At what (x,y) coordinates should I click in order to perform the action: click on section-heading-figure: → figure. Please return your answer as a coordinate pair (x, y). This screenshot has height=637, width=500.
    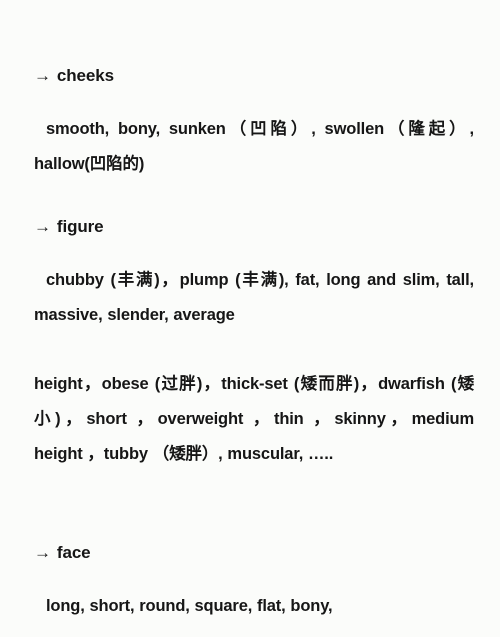
    Looking at the image, I should click on (69, 227).